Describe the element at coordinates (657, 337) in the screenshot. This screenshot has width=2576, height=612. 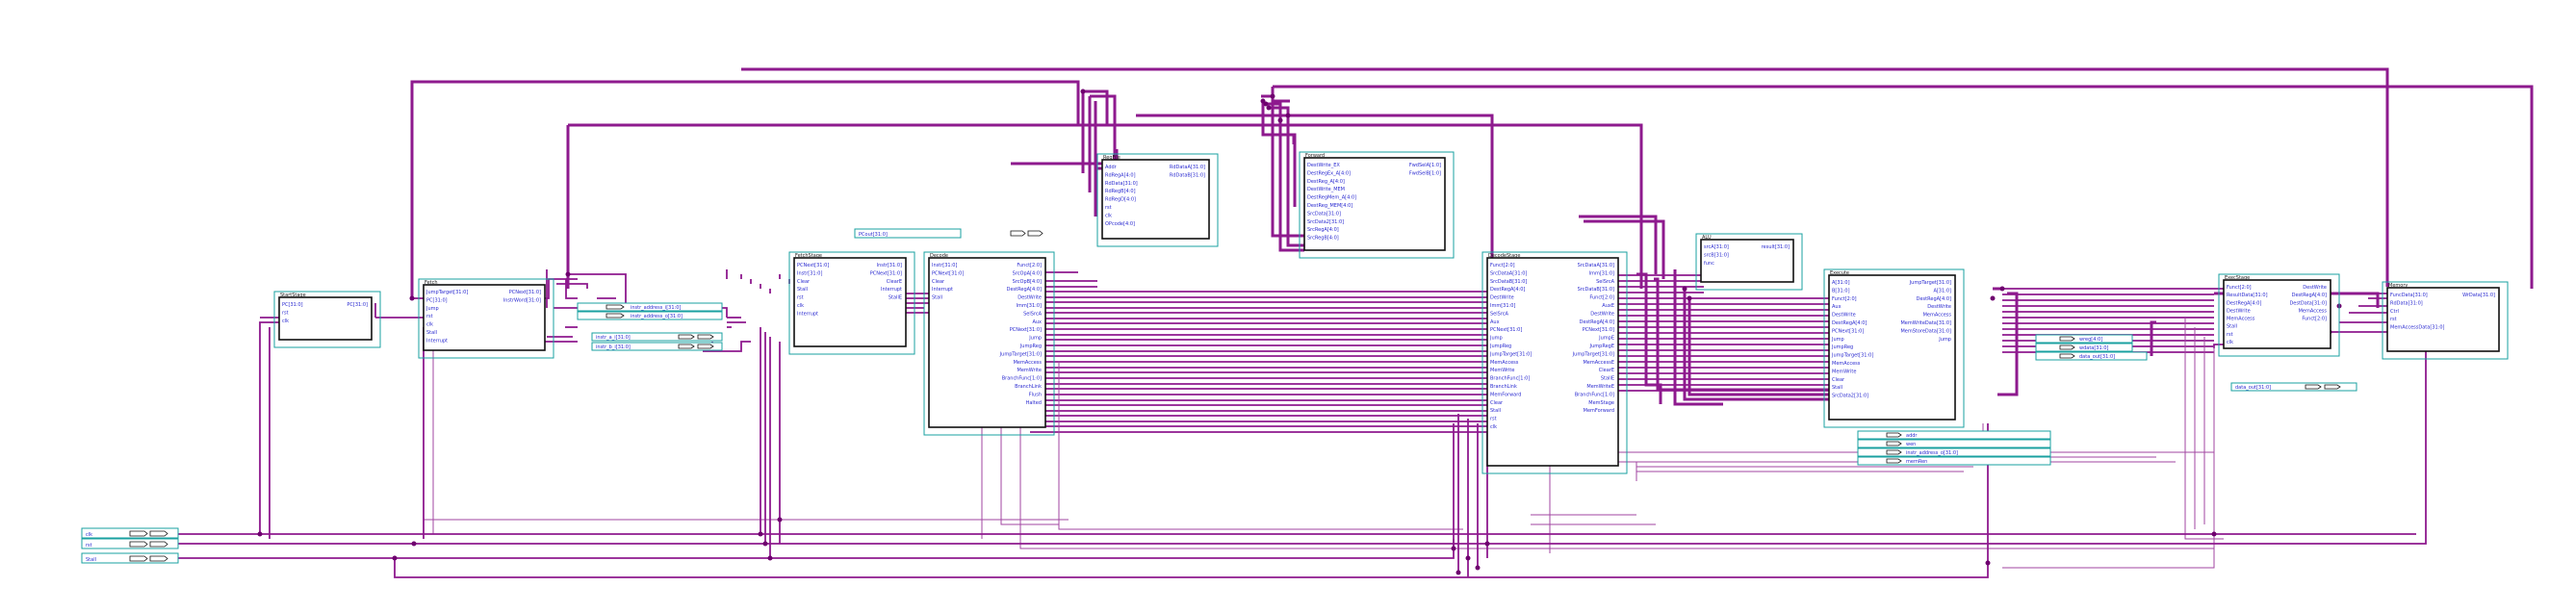
I see `io-port-instr-a: instr_a_i[31:0]` at that location.